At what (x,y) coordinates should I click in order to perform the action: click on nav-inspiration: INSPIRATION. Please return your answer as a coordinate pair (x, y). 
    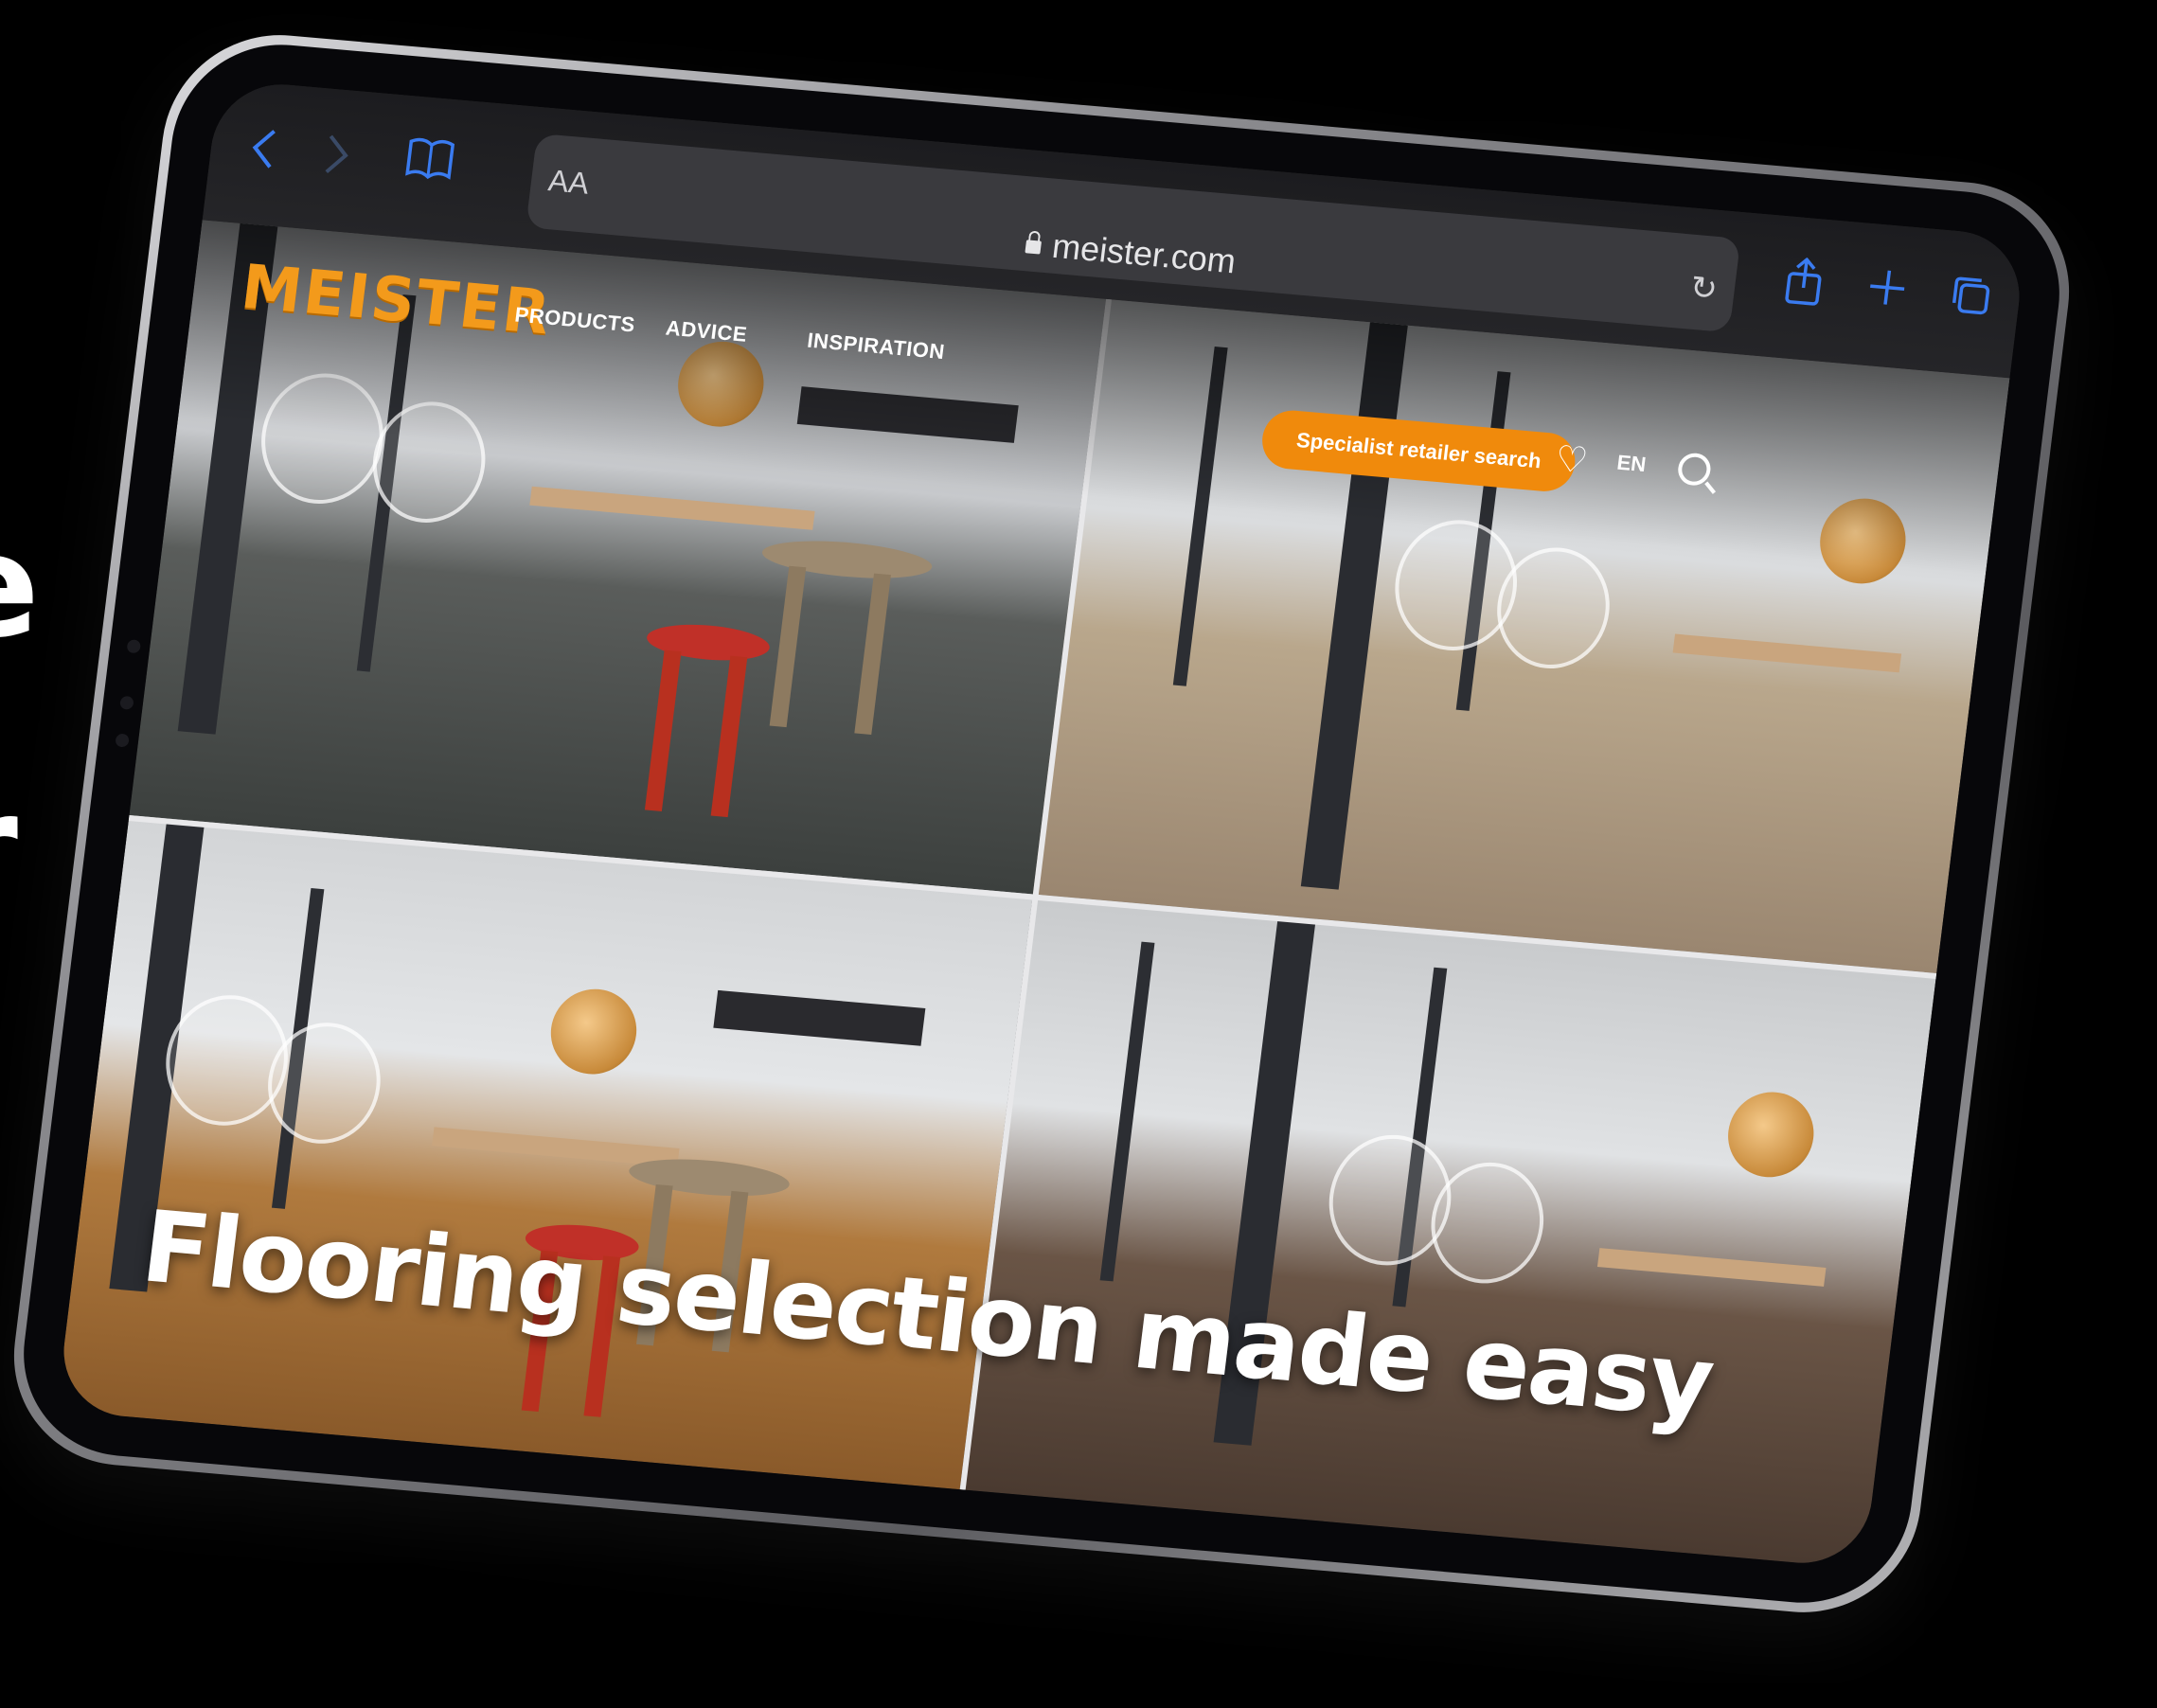
    Looking at the image, I should click on (876, 347).